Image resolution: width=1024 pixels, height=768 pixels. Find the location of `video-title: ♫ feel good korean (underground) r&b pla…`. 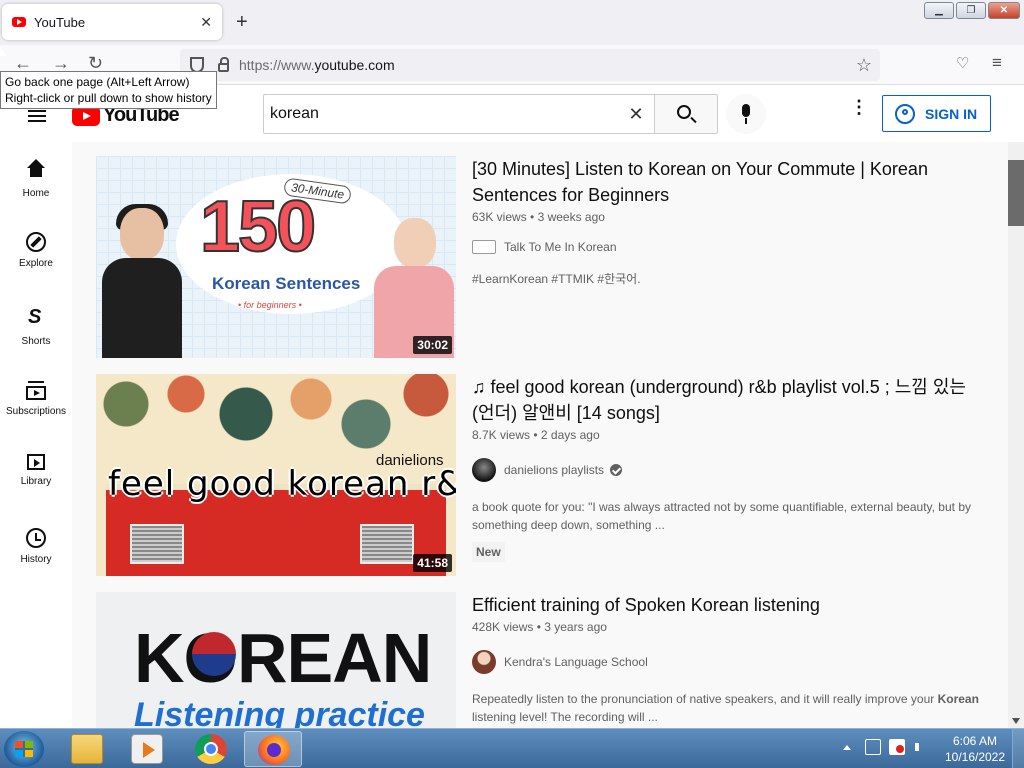

video-title: ♫ feel good korean (underground) r&b pla… is located at coordinates (732, 400).